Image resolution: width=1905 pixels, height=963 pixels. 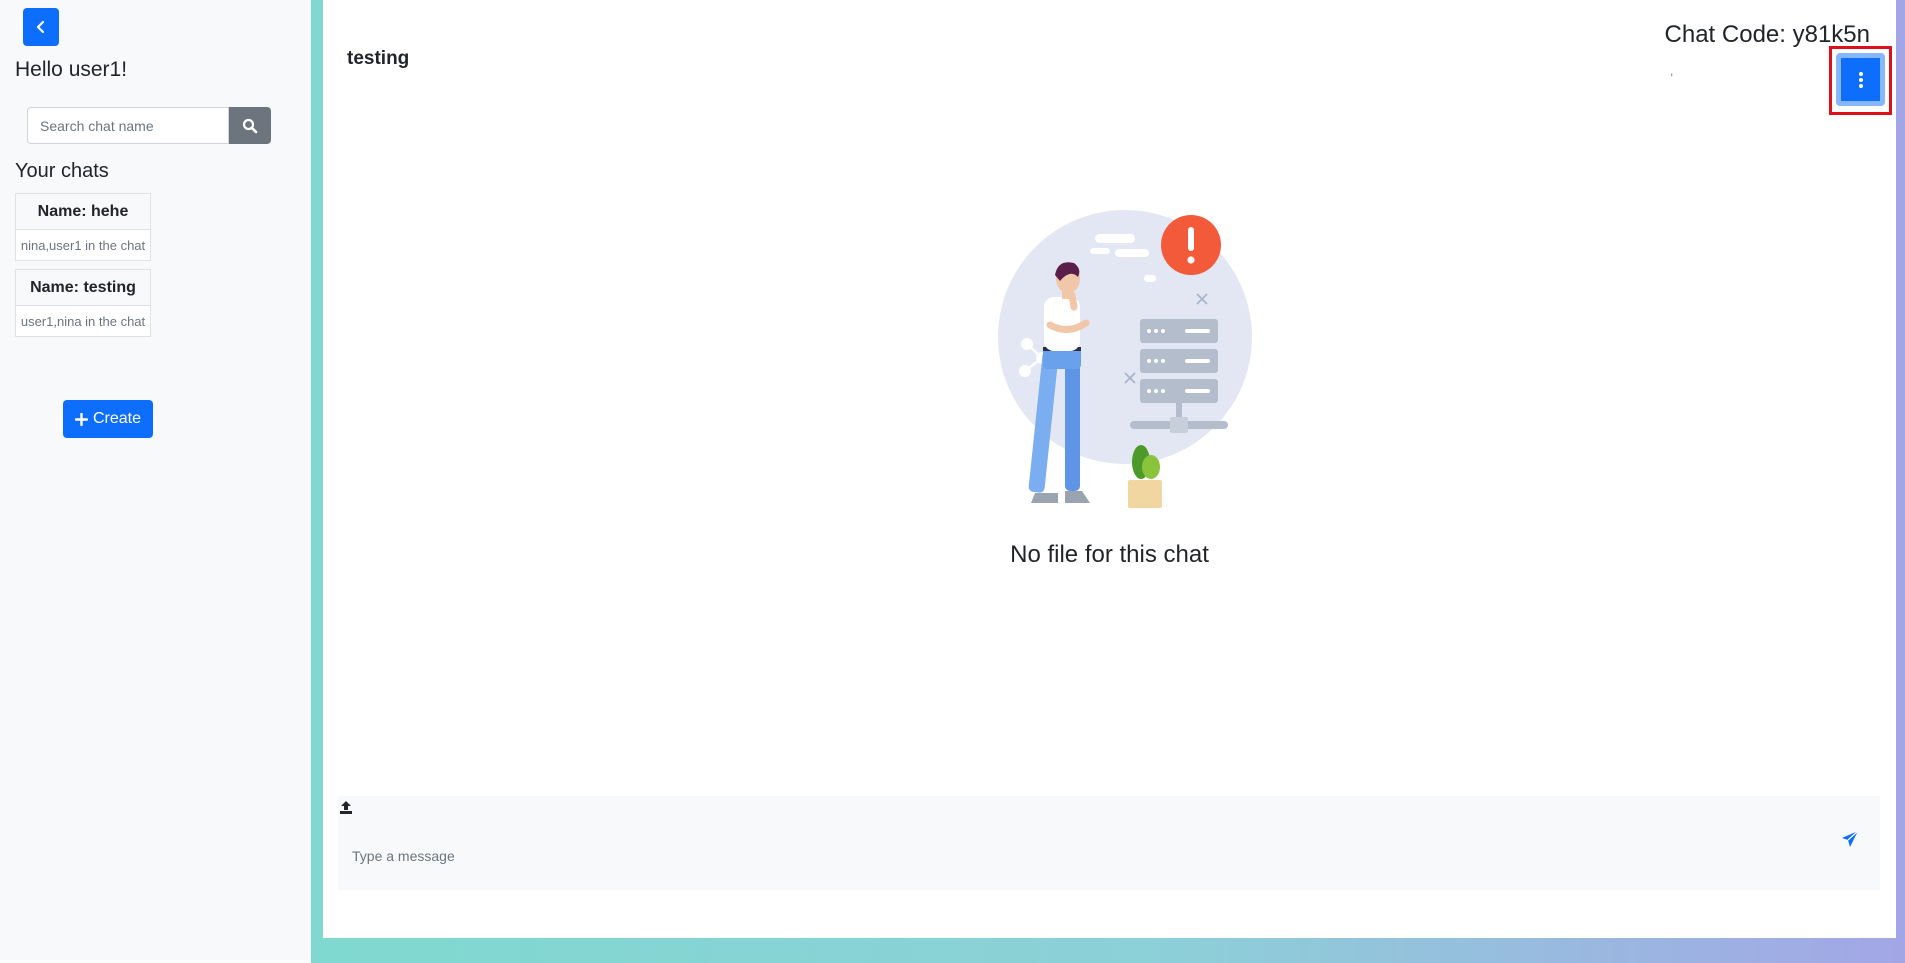 What do you see at coordinates (1767, 34) in the screenshot?
I see `chat-code: Chat Code: y81k5n` at bounding box center [1767, 34].